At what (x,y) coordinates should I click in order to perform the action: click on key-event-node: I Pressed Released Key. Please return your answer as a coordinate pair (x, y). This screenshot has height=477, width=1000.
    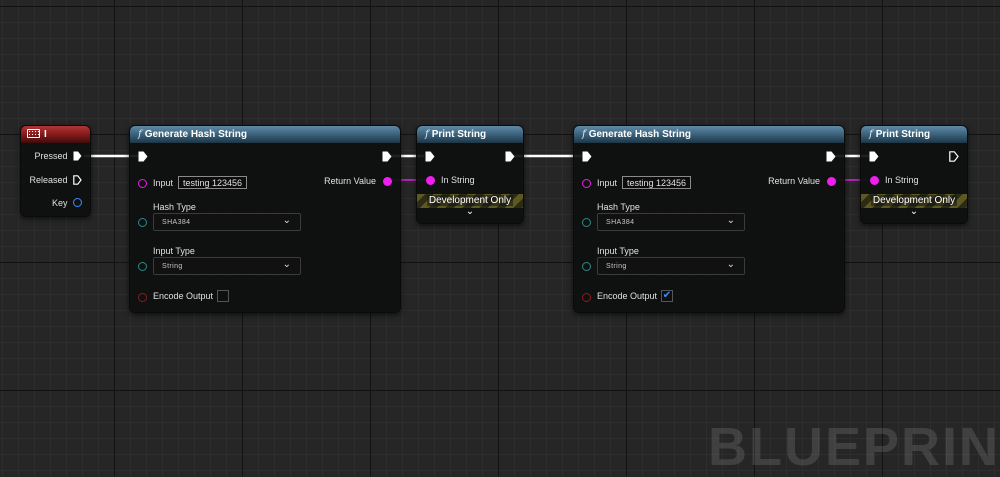
    Looking at the image, I should click on (55, 171).